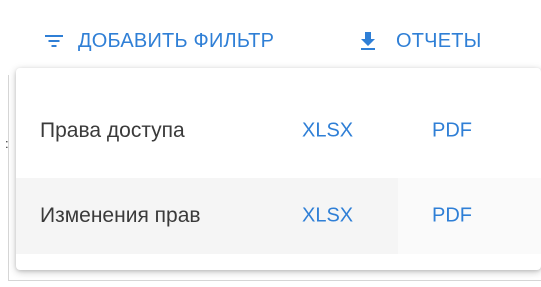 This screenshot has width=541, height=287. Describe the element at coordinates (439, 40) in the screenshot. I see `reports-label: ОТЧЕТЫ` at that location.